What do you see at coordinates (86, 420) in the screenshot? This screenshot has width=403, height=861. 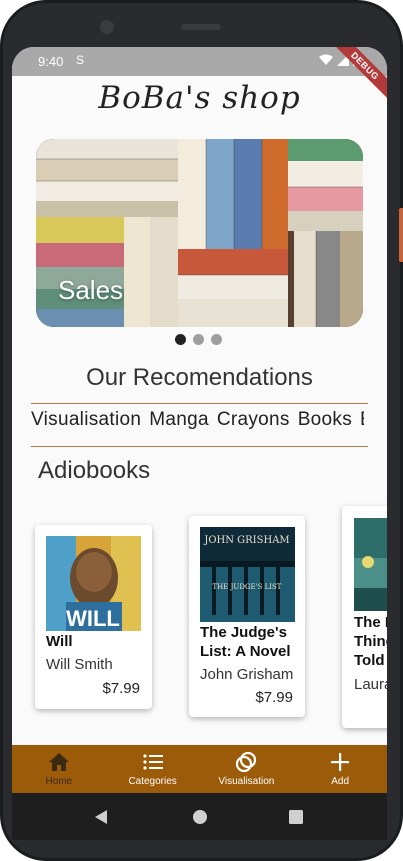 I see `category-visualisation: Visualisation` at bounding box center [86, 420].